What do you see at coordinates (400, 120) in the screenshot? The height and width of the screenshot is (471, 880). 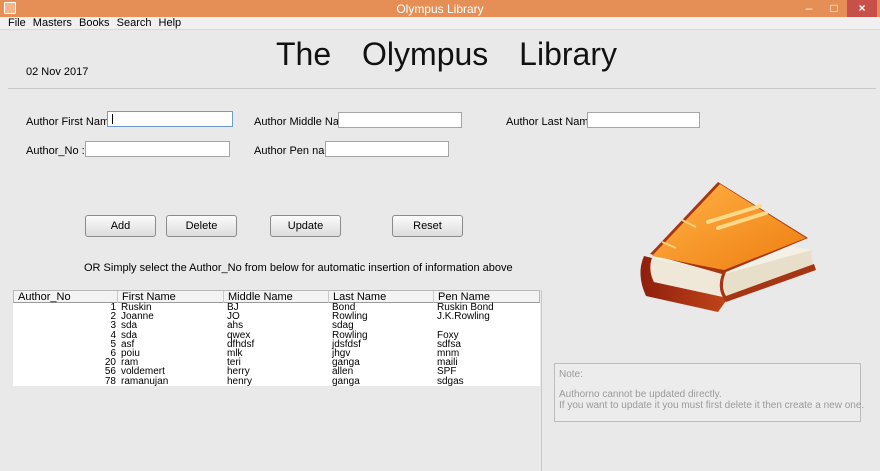 I see `middle-name-input` at bounding box center [400, 120].